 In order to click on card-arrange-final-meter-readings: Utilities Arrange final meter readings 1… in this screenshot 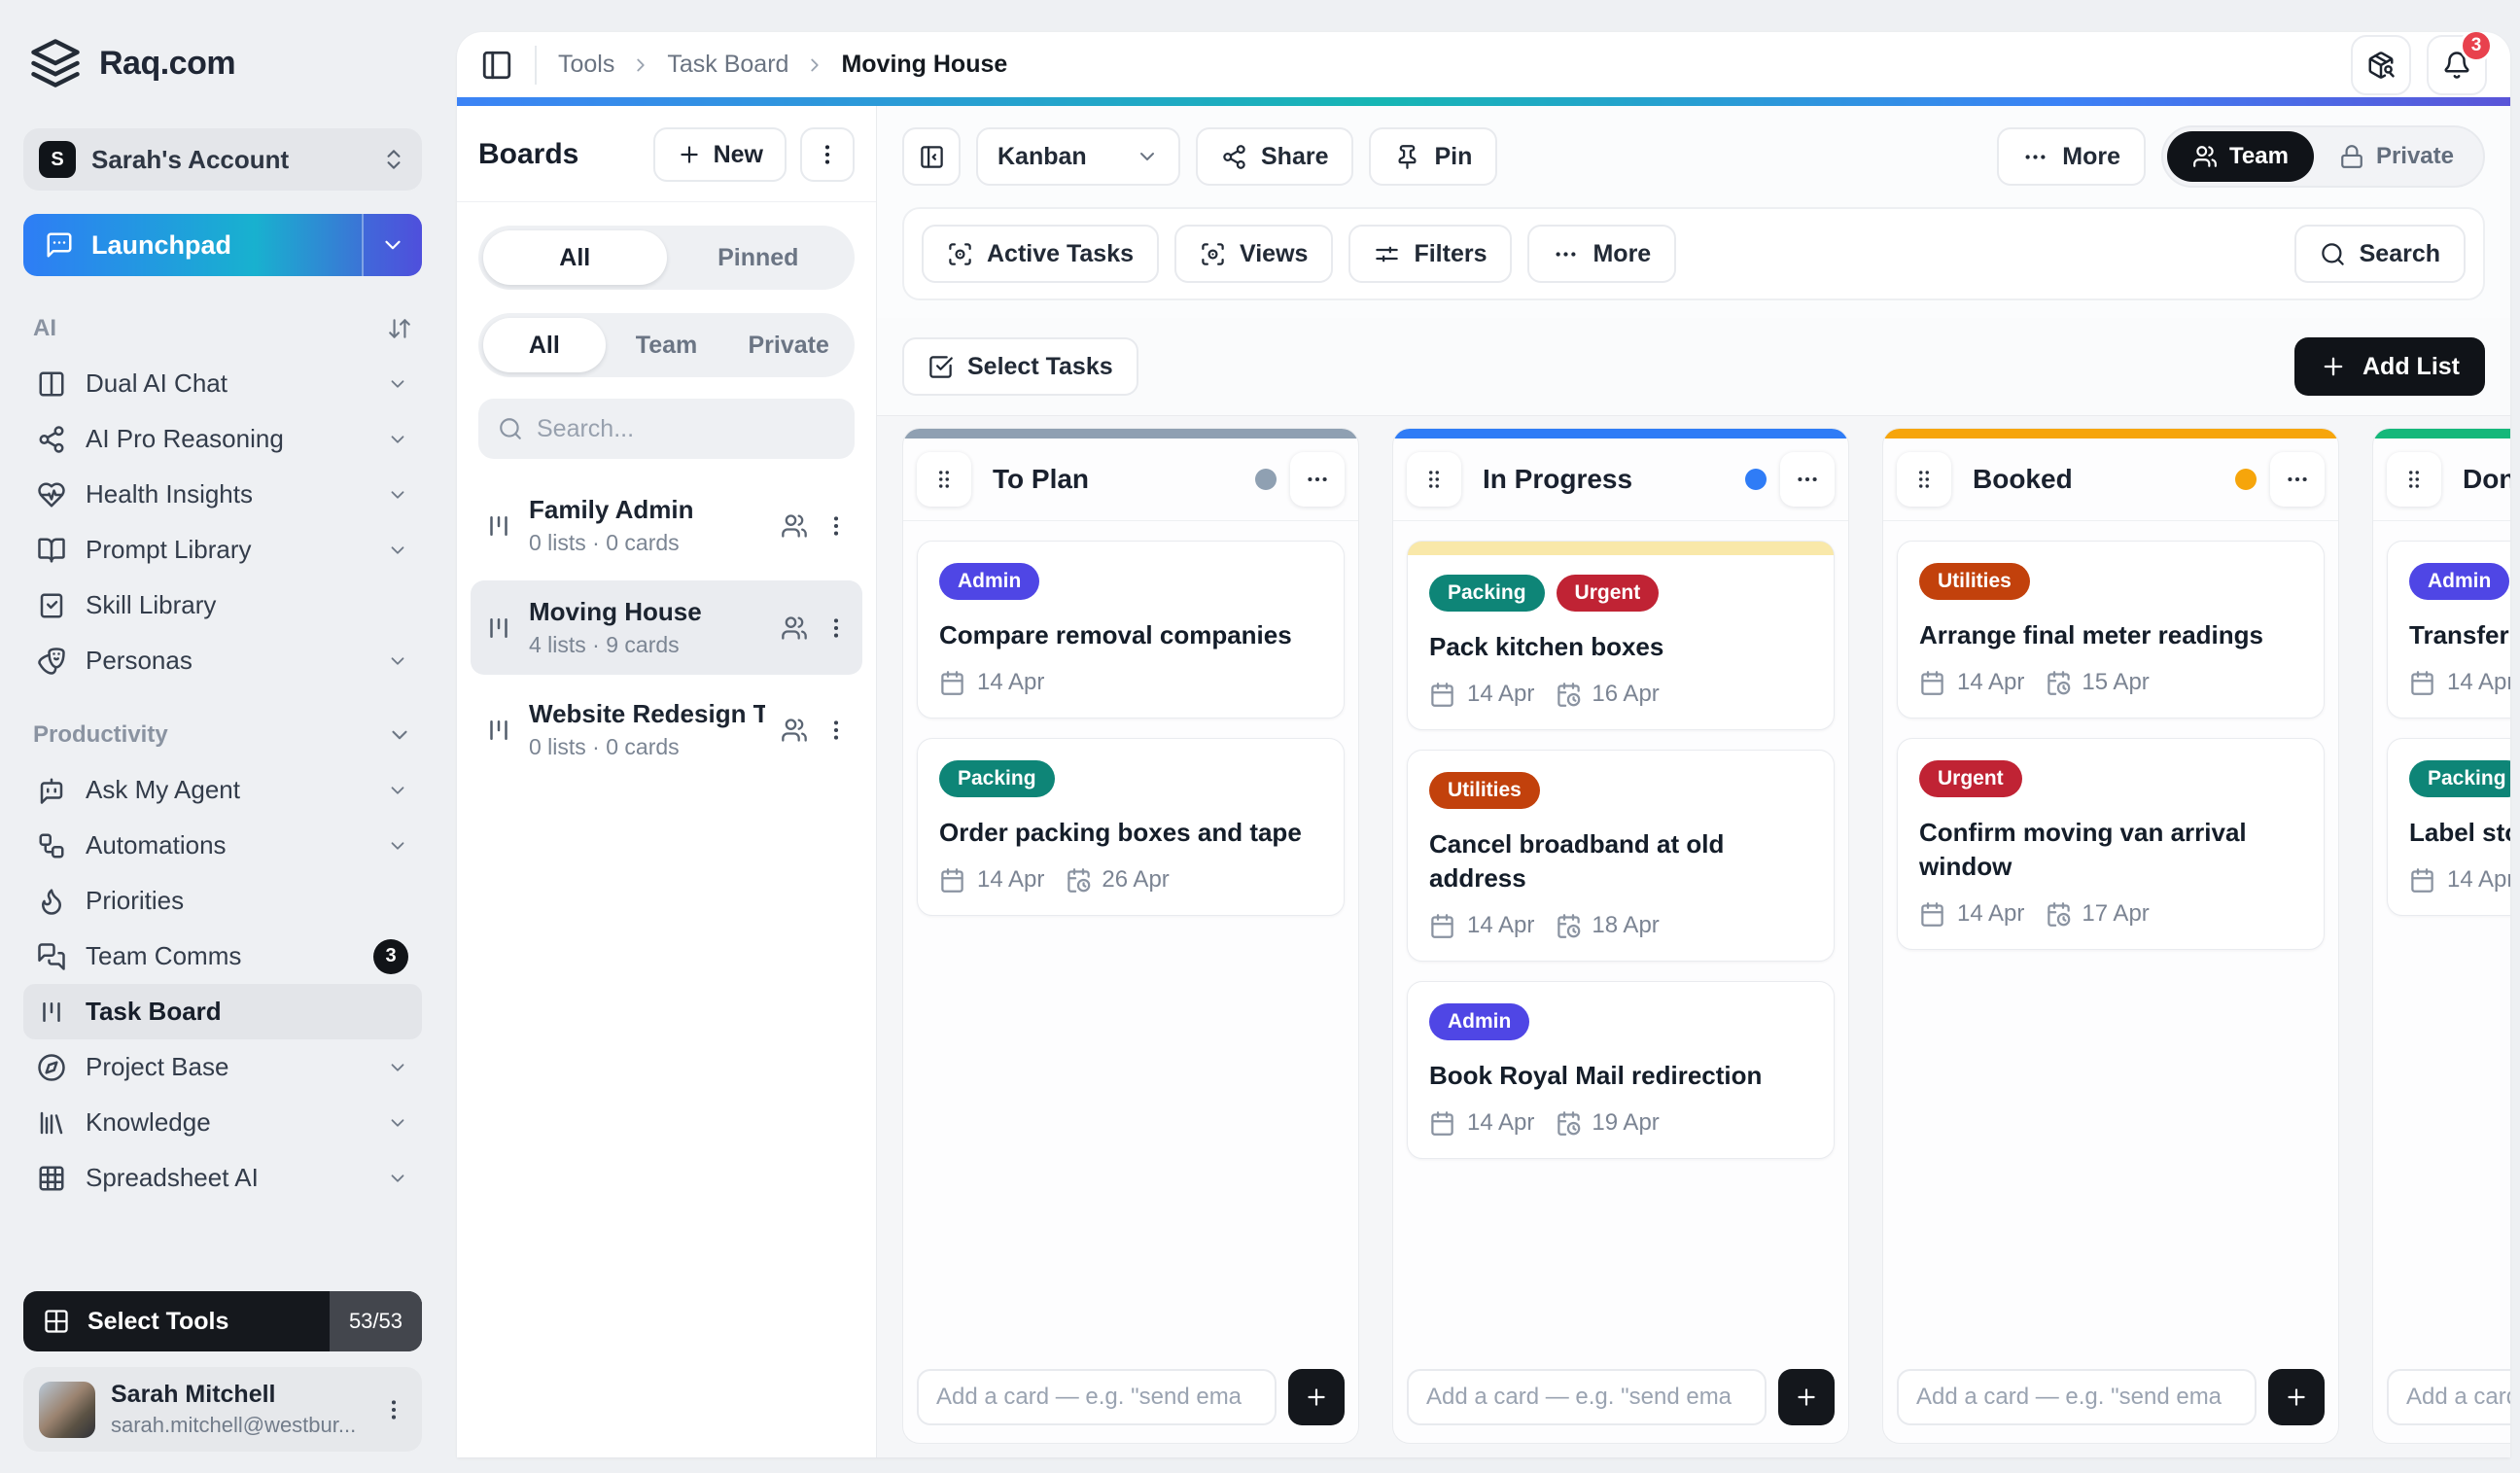, I will do `click(2111, 630)`.